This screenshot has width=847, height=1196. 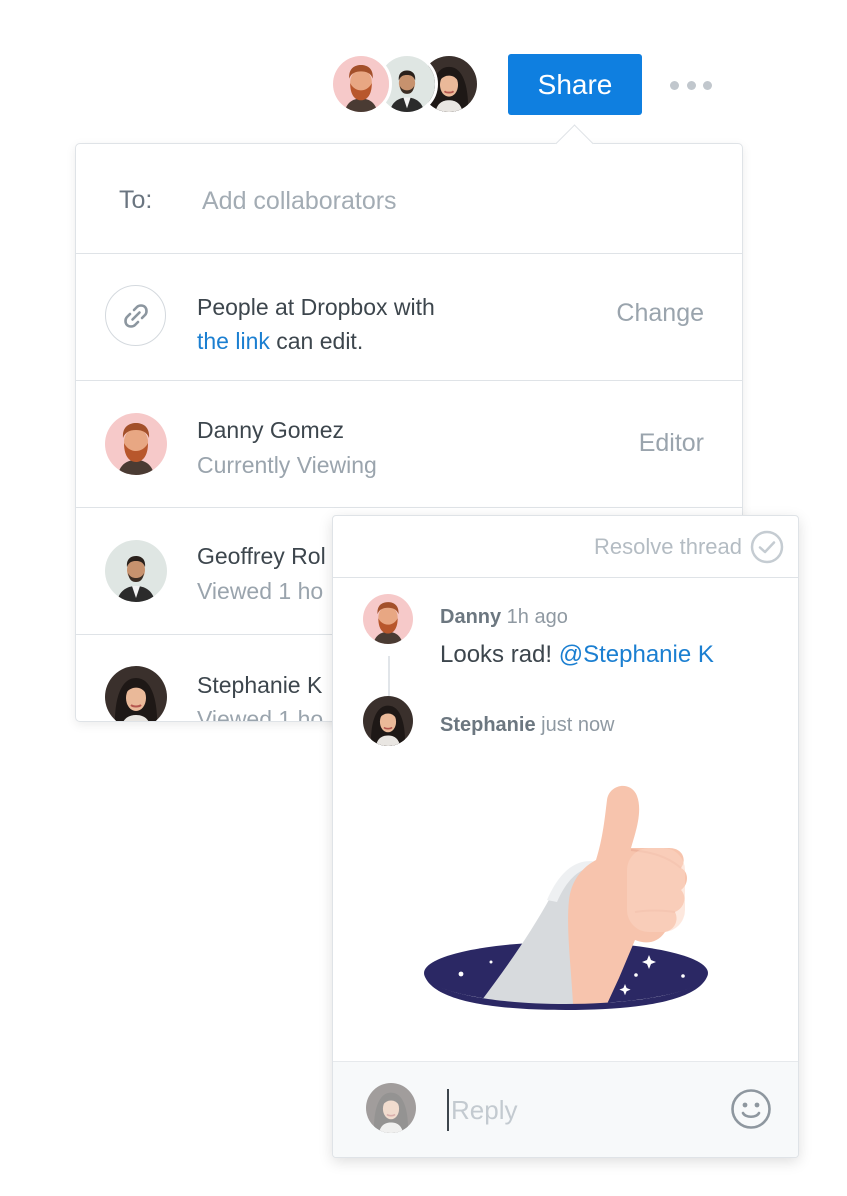 What do you see at coordinates (488, 725) in the screenshot?
I see `comment-author: Stephanie` at bounding box center [488, 725].